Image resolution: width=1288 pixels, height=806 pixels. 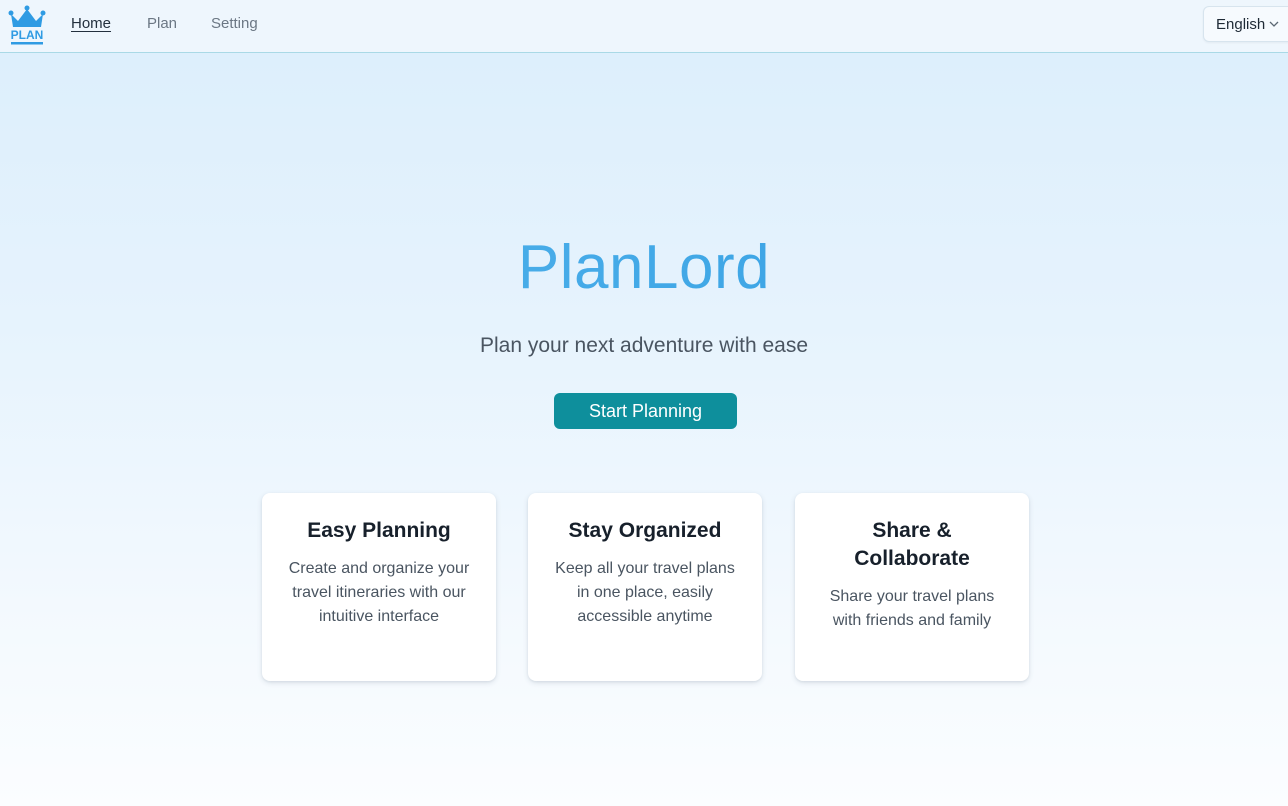 What do you see at coordinates (27, 35) in the screenshot?
I see `logo-text: PLAN` at bounding box center [27, 35].